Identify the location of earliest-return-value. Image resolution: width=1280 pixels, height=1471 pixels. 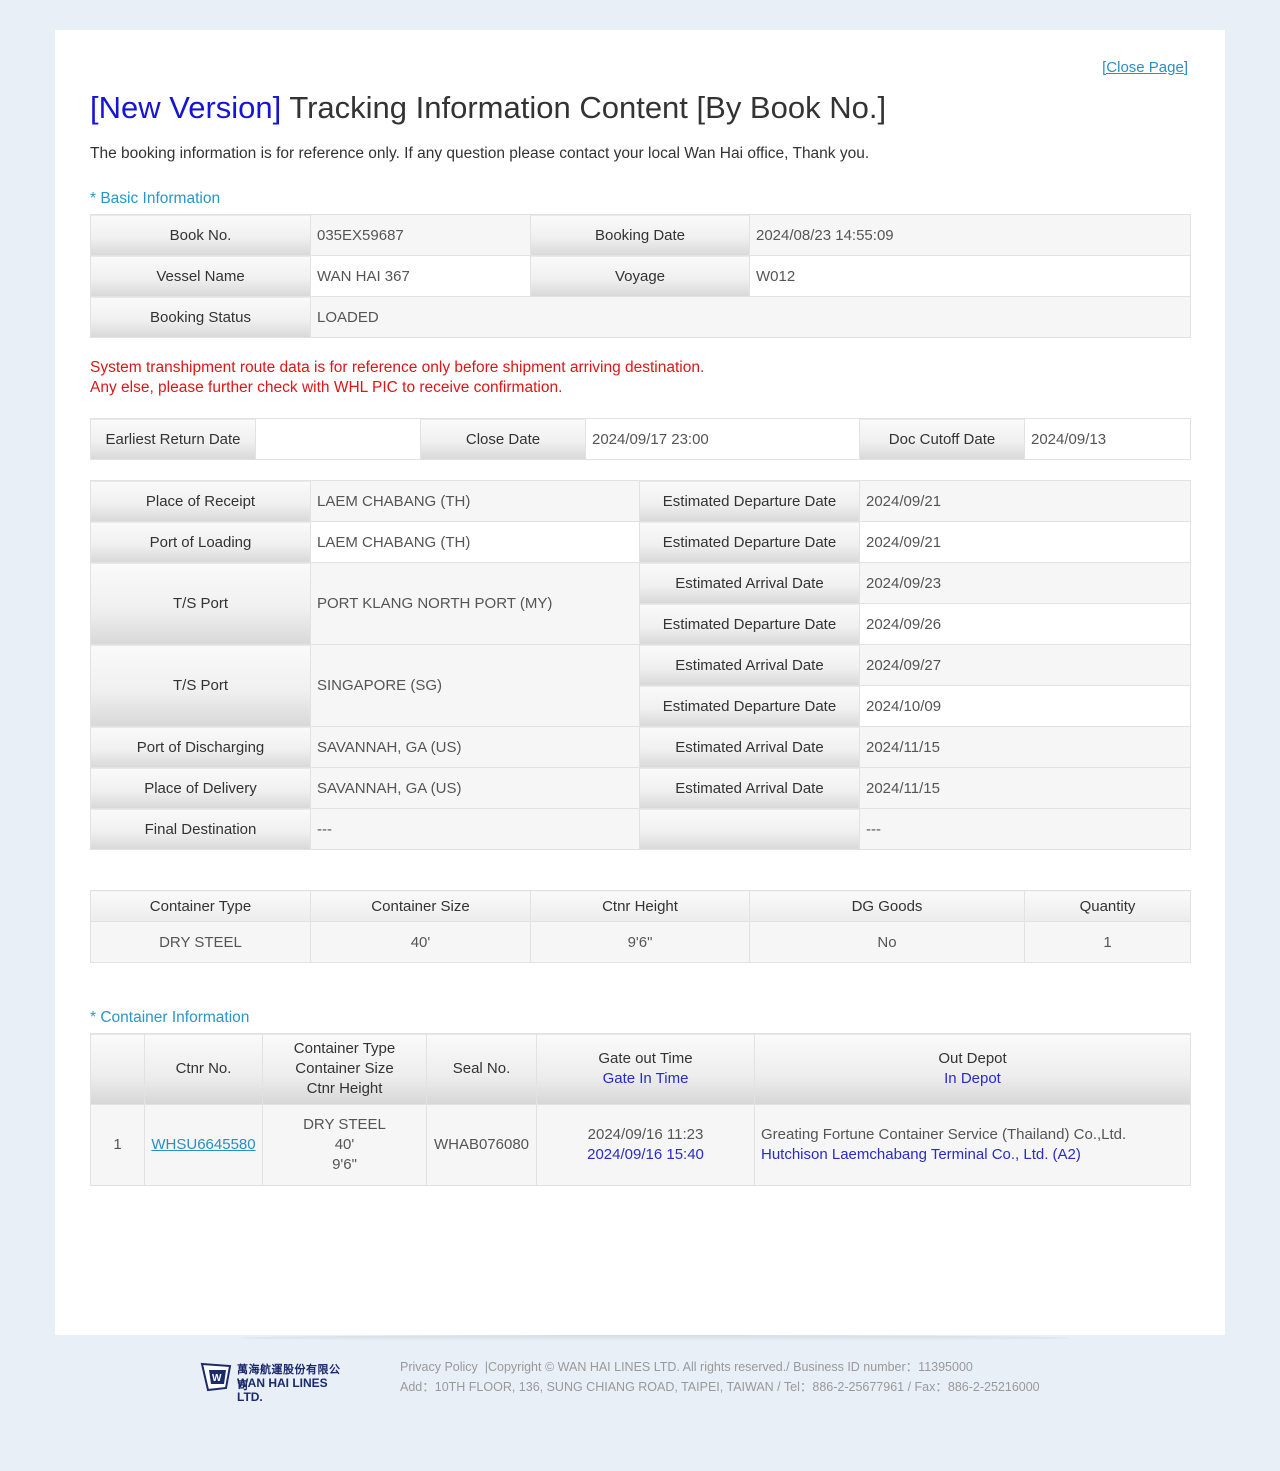
(338, 439).